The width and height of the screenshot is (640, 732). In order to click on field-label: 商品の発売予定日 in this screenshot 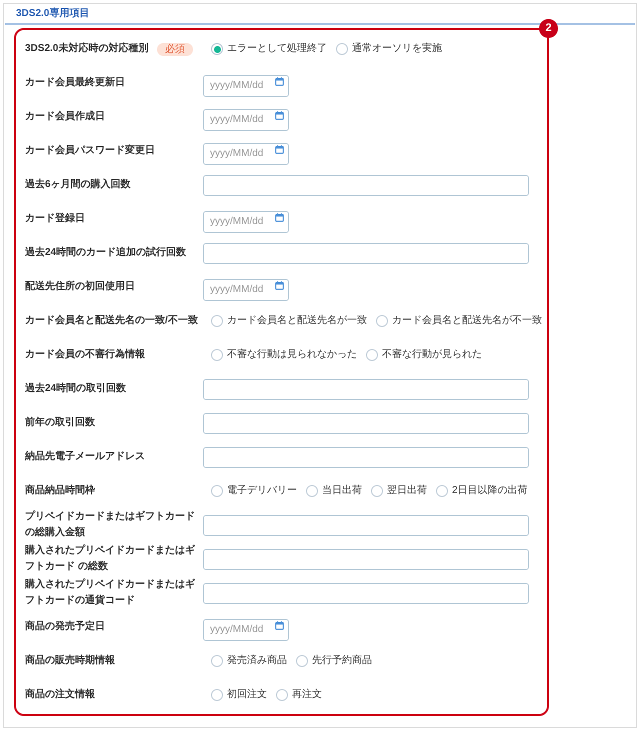, I will do `click(65, 626)`.